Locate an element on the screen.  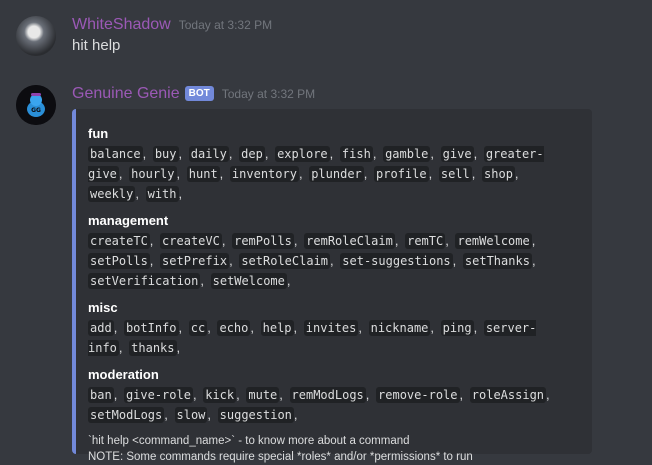
command-with: with is located at coordinates (162, 194).